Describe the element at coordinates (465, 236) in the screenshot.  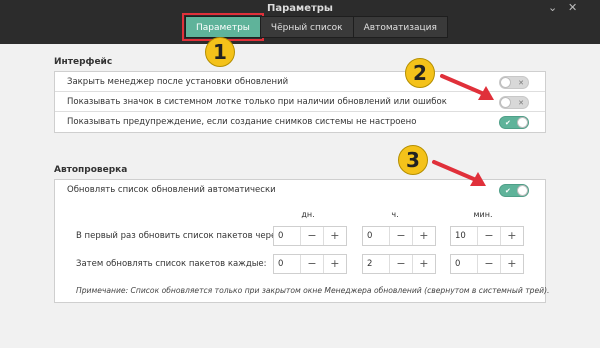
I see `first-minutes-value: 10` at that location.